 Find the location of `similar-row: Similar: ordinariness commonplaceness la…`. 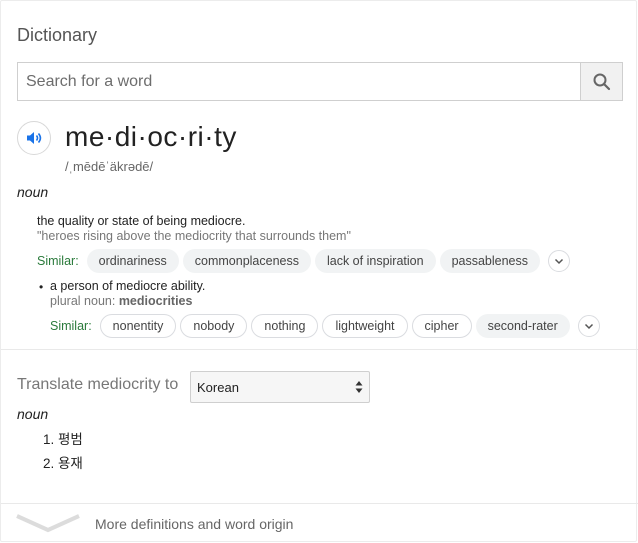

similar-row: Similar: ordinariness commonplaceness la… is located at coordinates (304, 261).